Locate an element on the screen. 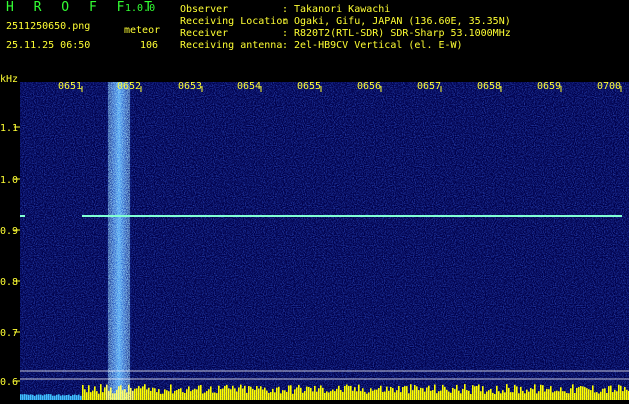 This screenshot has height=404, width=629. info-colon: : is located at coordinates (285, 45).